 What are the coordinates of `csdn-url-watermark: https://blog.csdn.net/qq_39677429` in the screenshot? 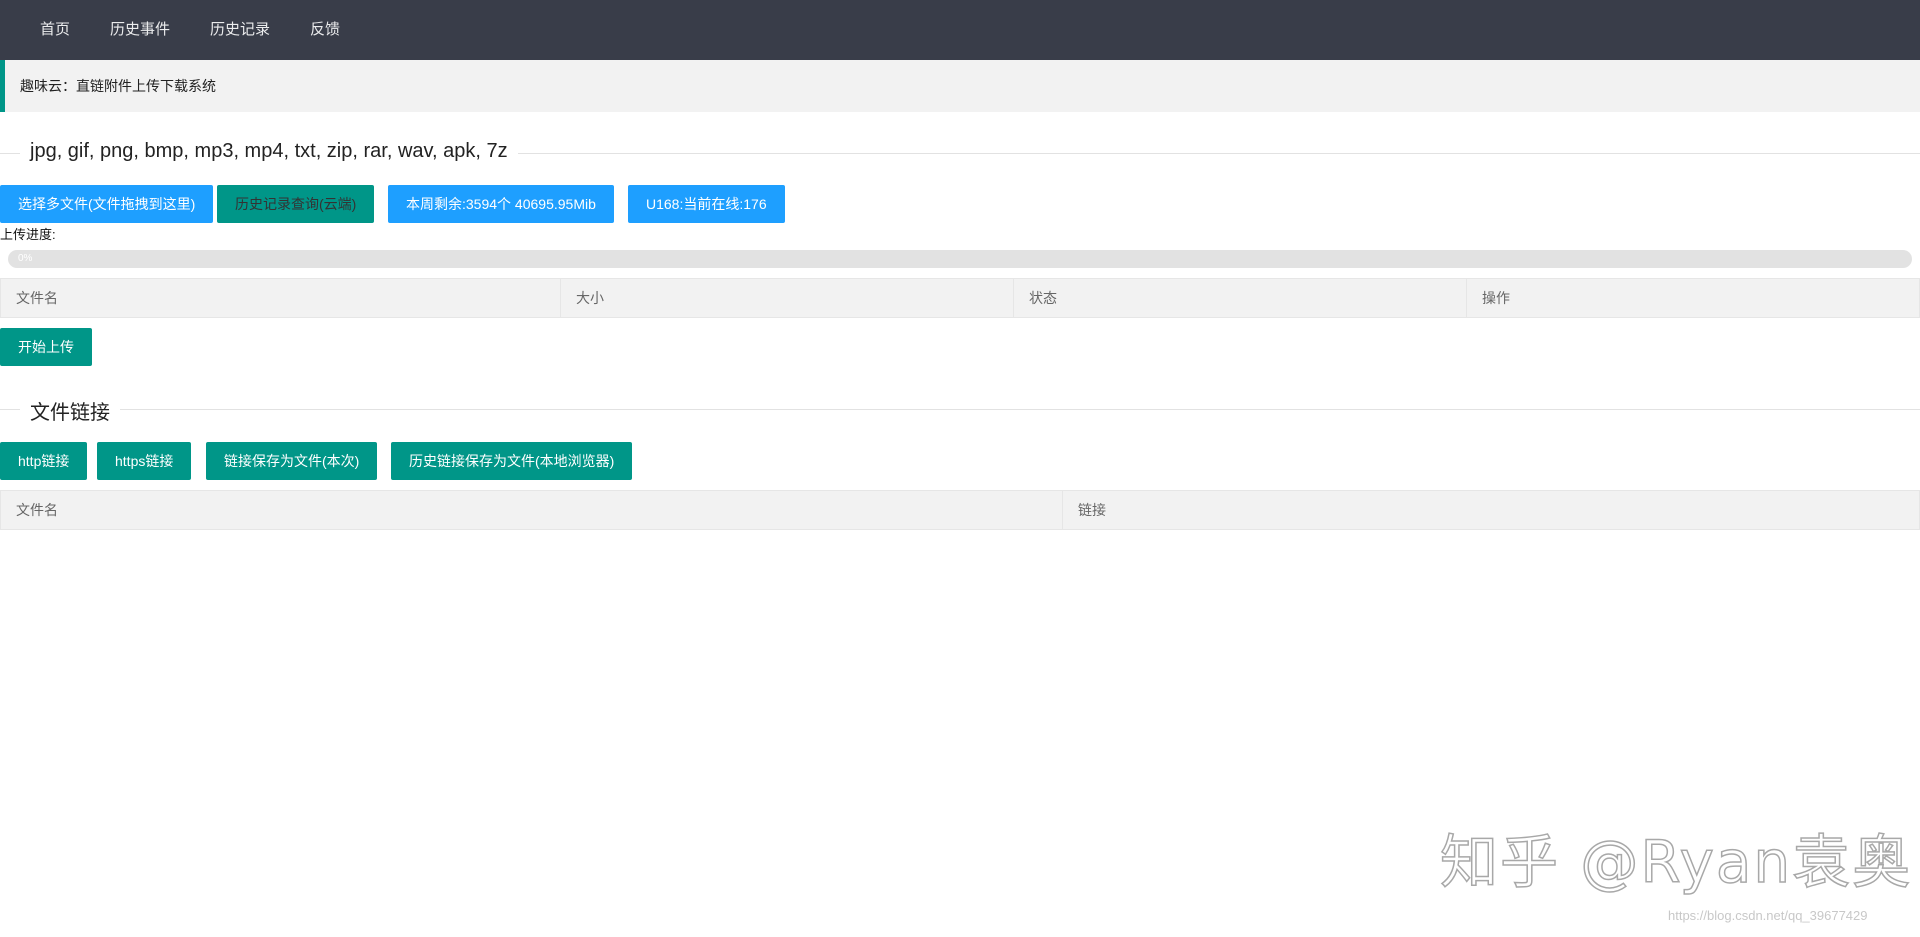 It's located at (1768, 915).